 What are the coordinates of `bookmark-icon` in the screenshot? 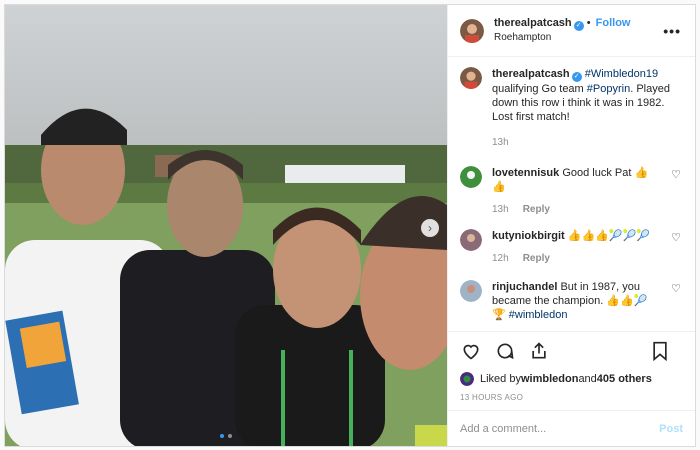 It's located at (660, 351).